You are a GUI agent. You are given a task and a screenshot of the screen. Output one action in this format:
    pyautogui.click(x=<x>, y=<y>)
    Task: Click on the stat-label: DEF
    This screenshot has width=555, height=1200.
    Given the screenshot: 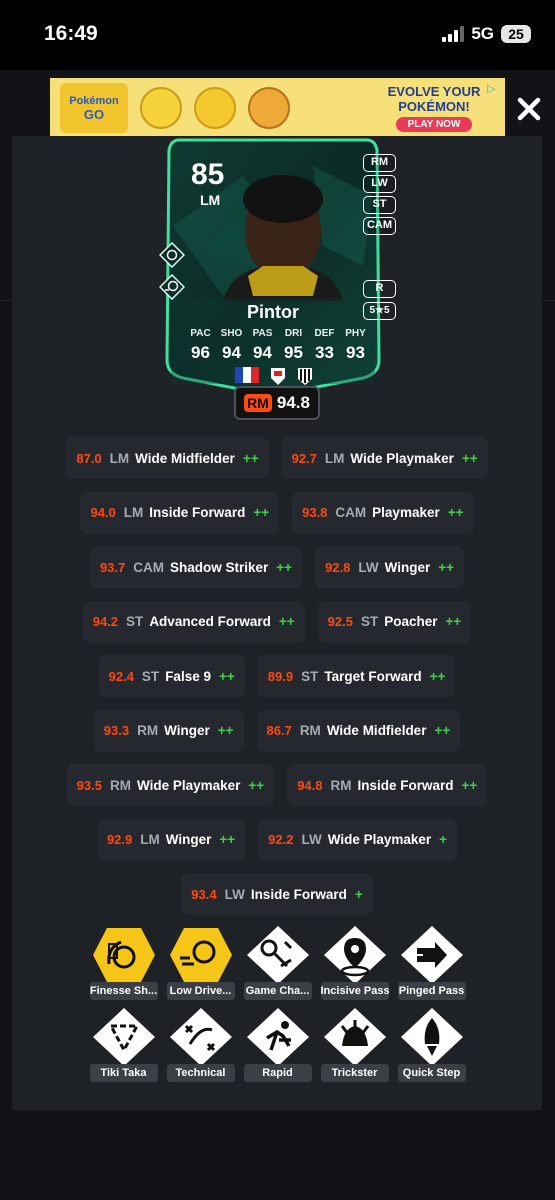 What is the action you would take?
    pyautogui.click(x=324, y=333)
    